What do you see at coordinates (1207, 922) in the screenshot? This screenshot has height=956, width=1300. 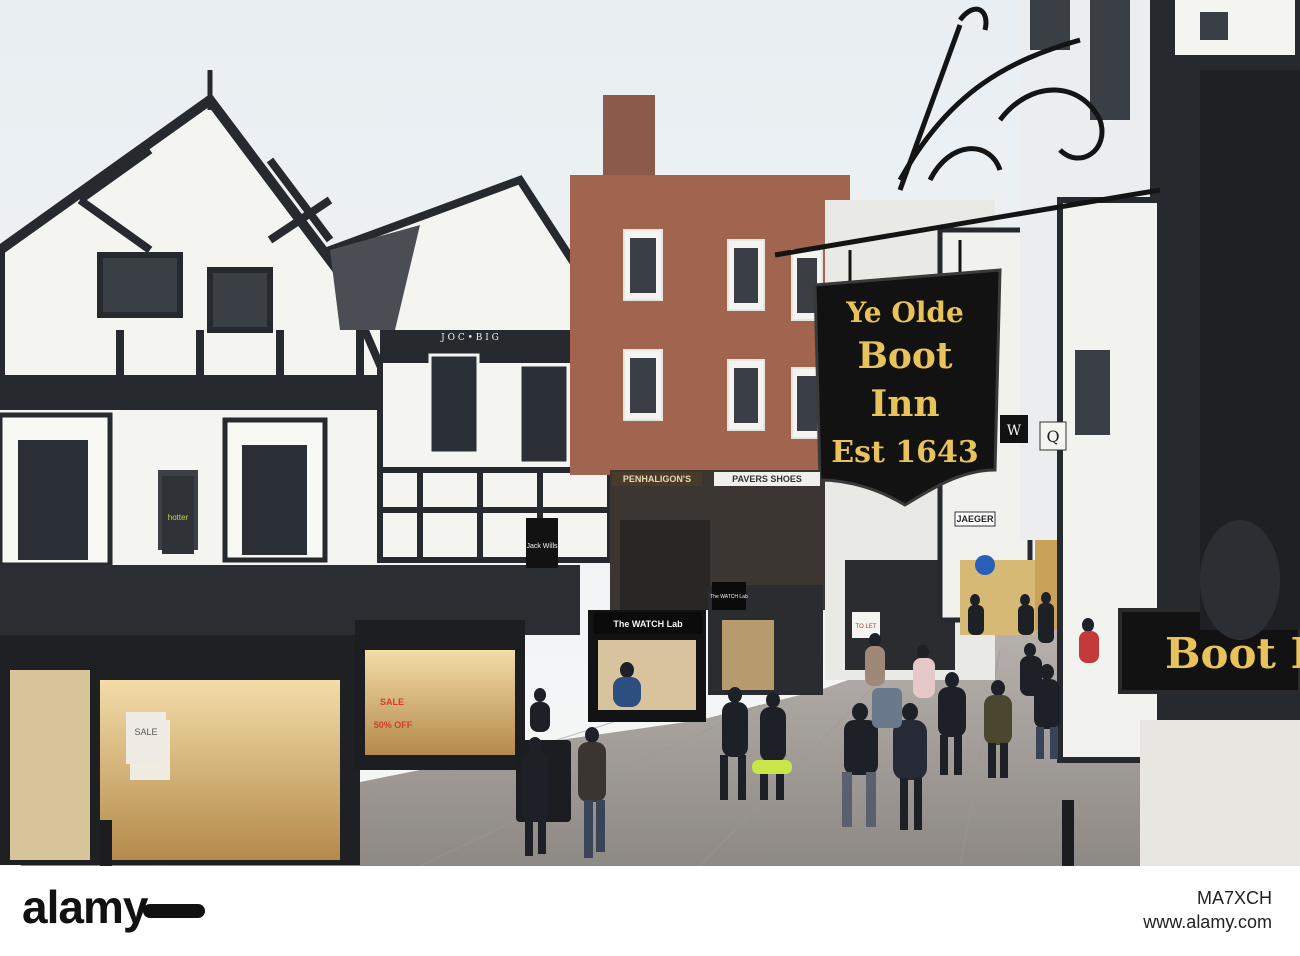 I see `watermark-url: www.alamy.com` at bounding box center [1207, 922].